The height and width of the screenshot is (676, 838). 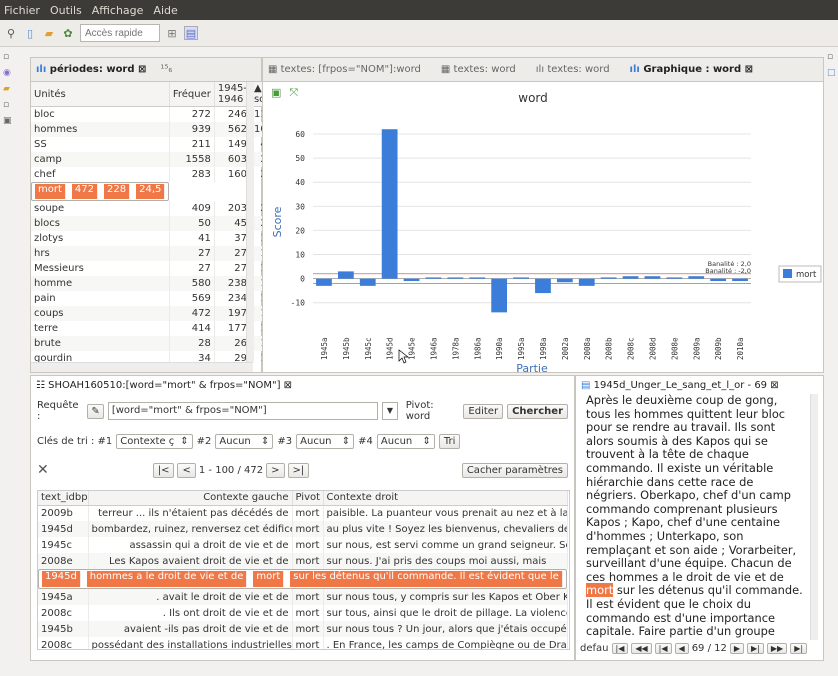 What do you see at coordinates (483, 411) in the screenshot?
I see `edit-button: Editer` at bounding box center [483, 411].